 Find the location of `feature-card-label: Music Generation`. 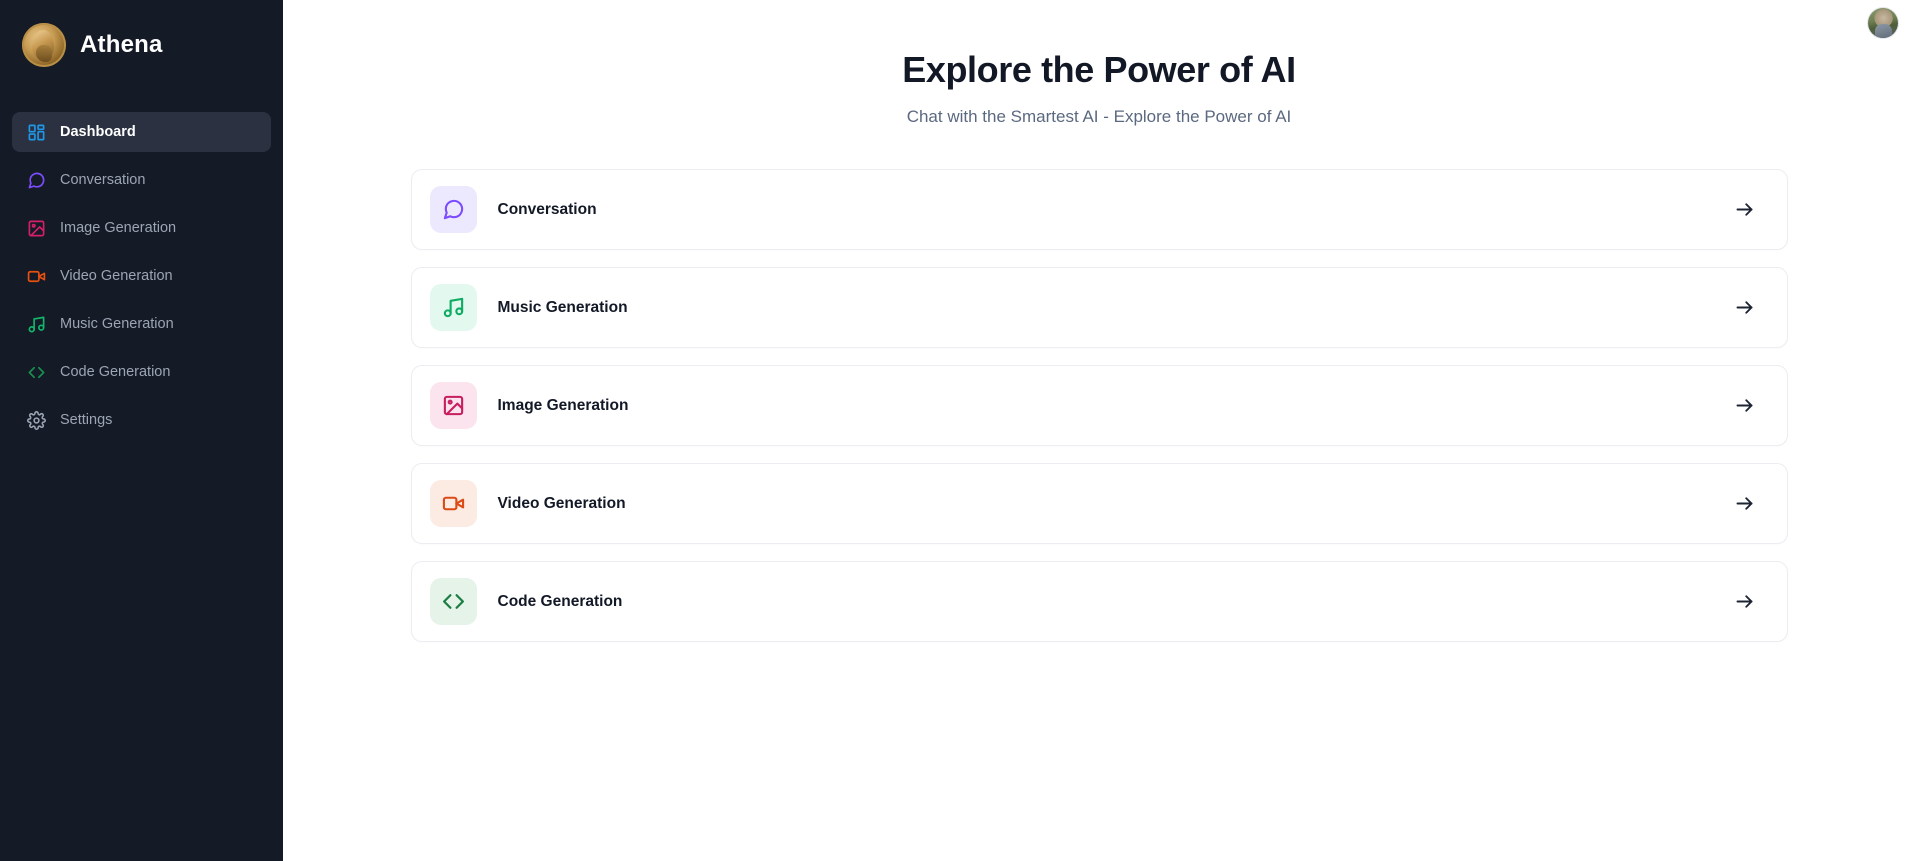

feature-card-label: Music Generation is located at coordinates (562, 307).